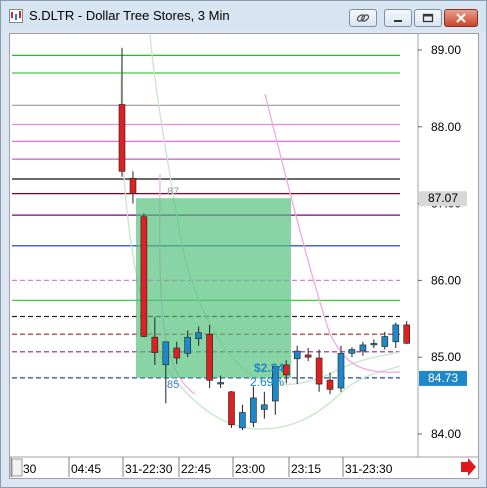 This screenshot has width=487, height=488. I want to click on close-button, so click(461, 18).